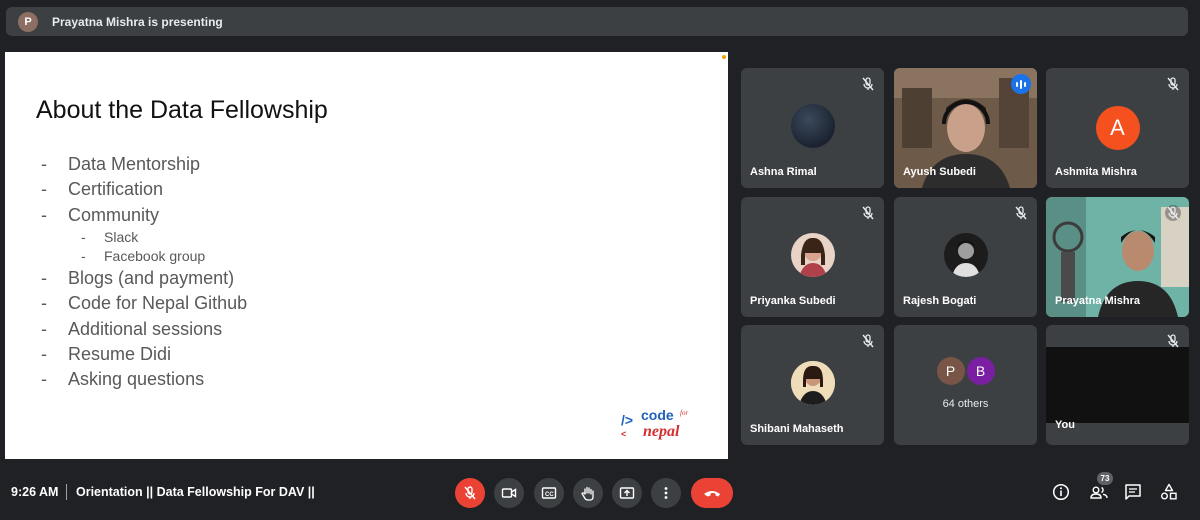 This screenshot has height=520, width=1200. Describe the element at coordinates (132, 328) in the screenshot. I see `bullet-item: - Additional sessions` at that location.